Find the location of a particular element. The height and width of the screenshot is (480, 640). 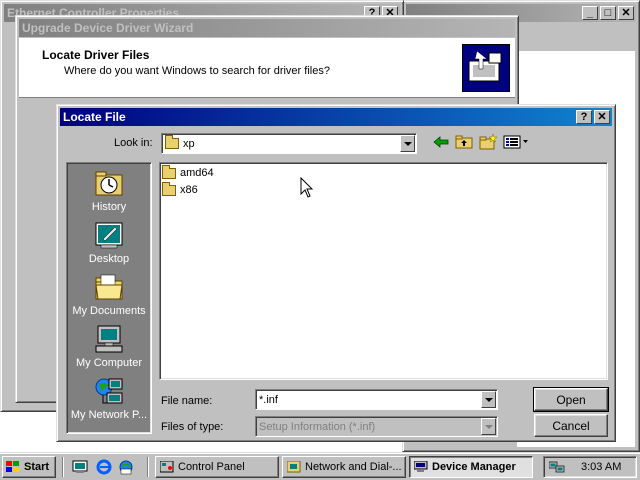

locate-file-titlebar: Locate File ? ✕ is located at coordinates (336, 117).